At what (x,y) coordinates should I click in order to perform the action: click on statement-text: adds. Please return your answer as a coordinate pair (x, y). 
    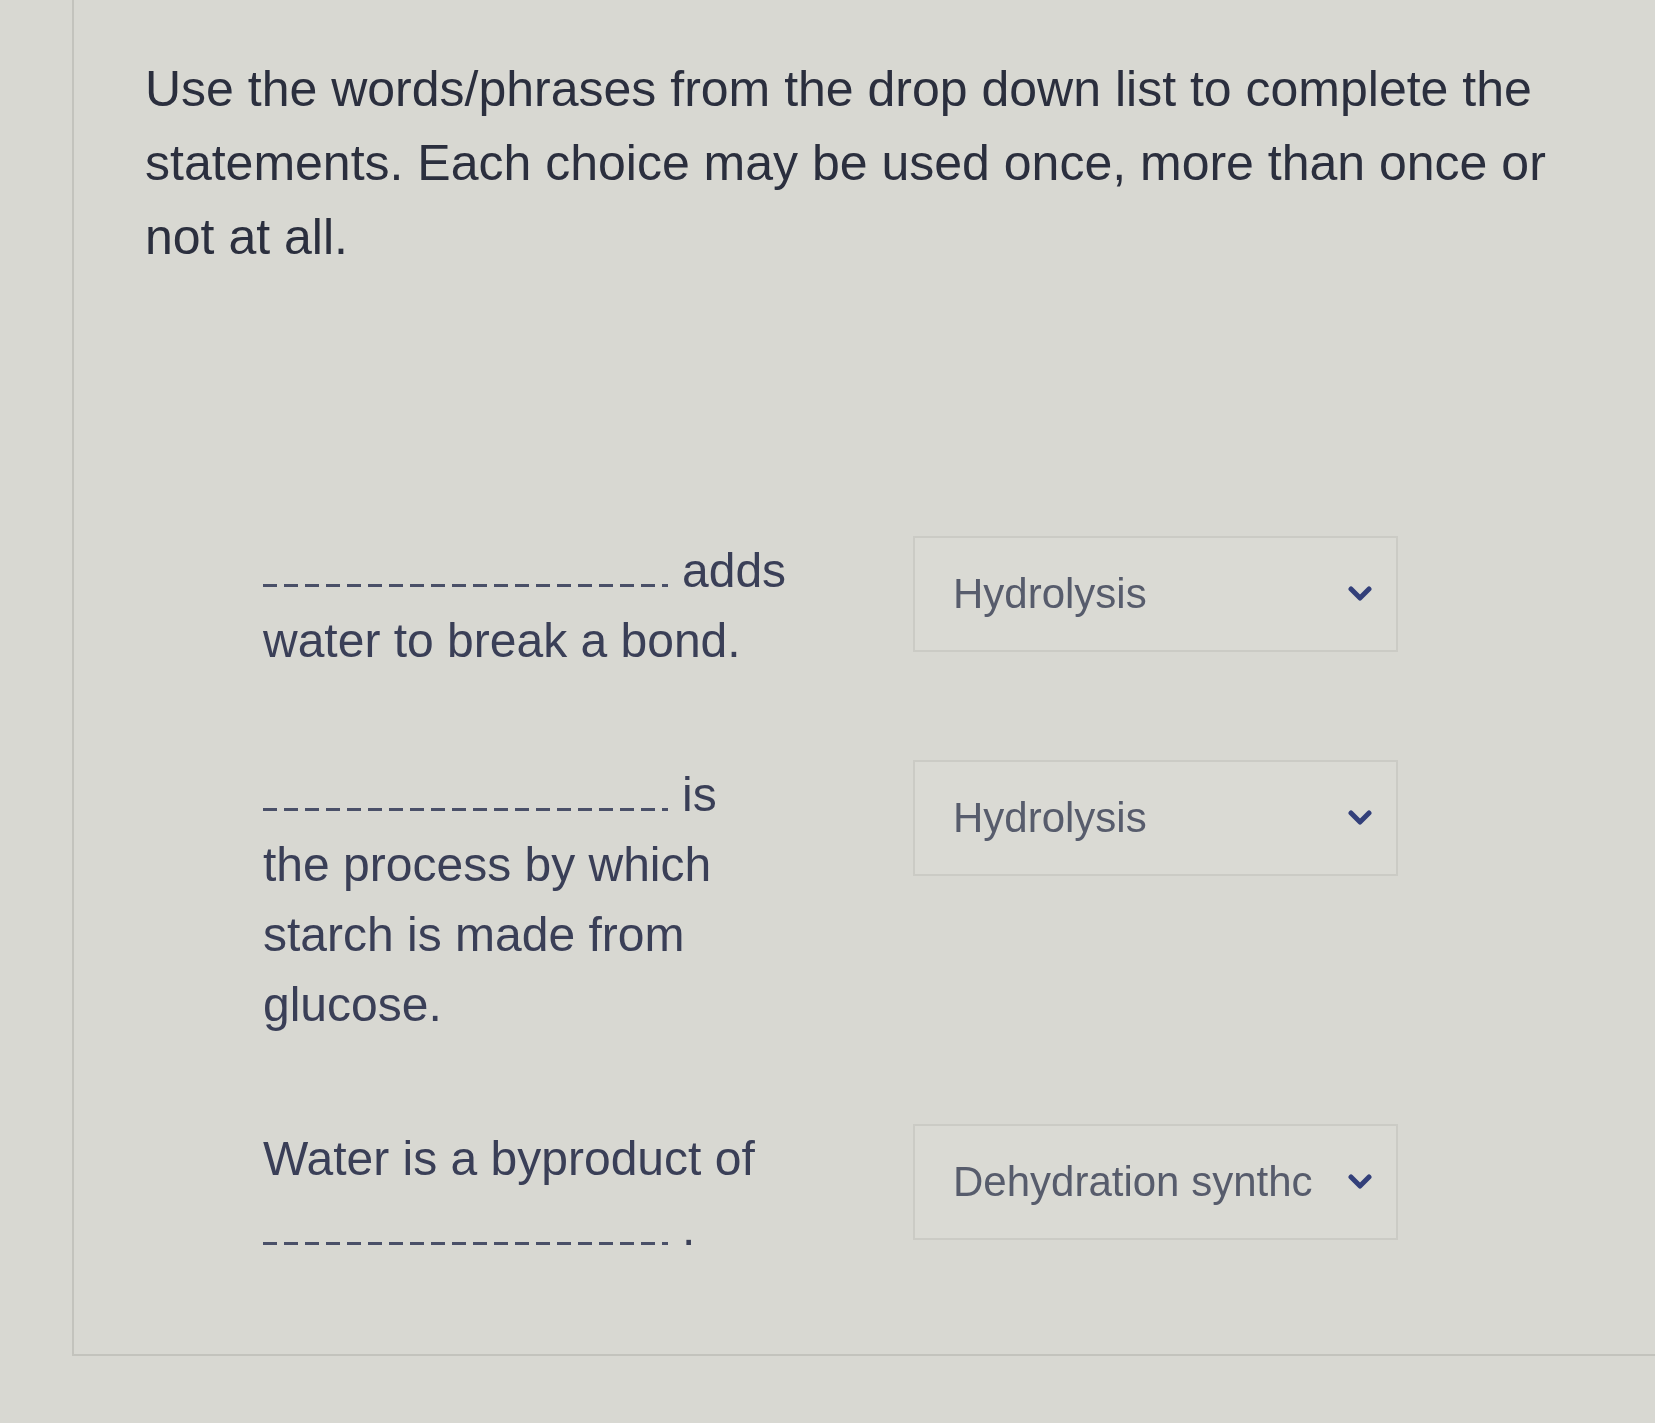
    Looking at the image, I should click on (734, 571).